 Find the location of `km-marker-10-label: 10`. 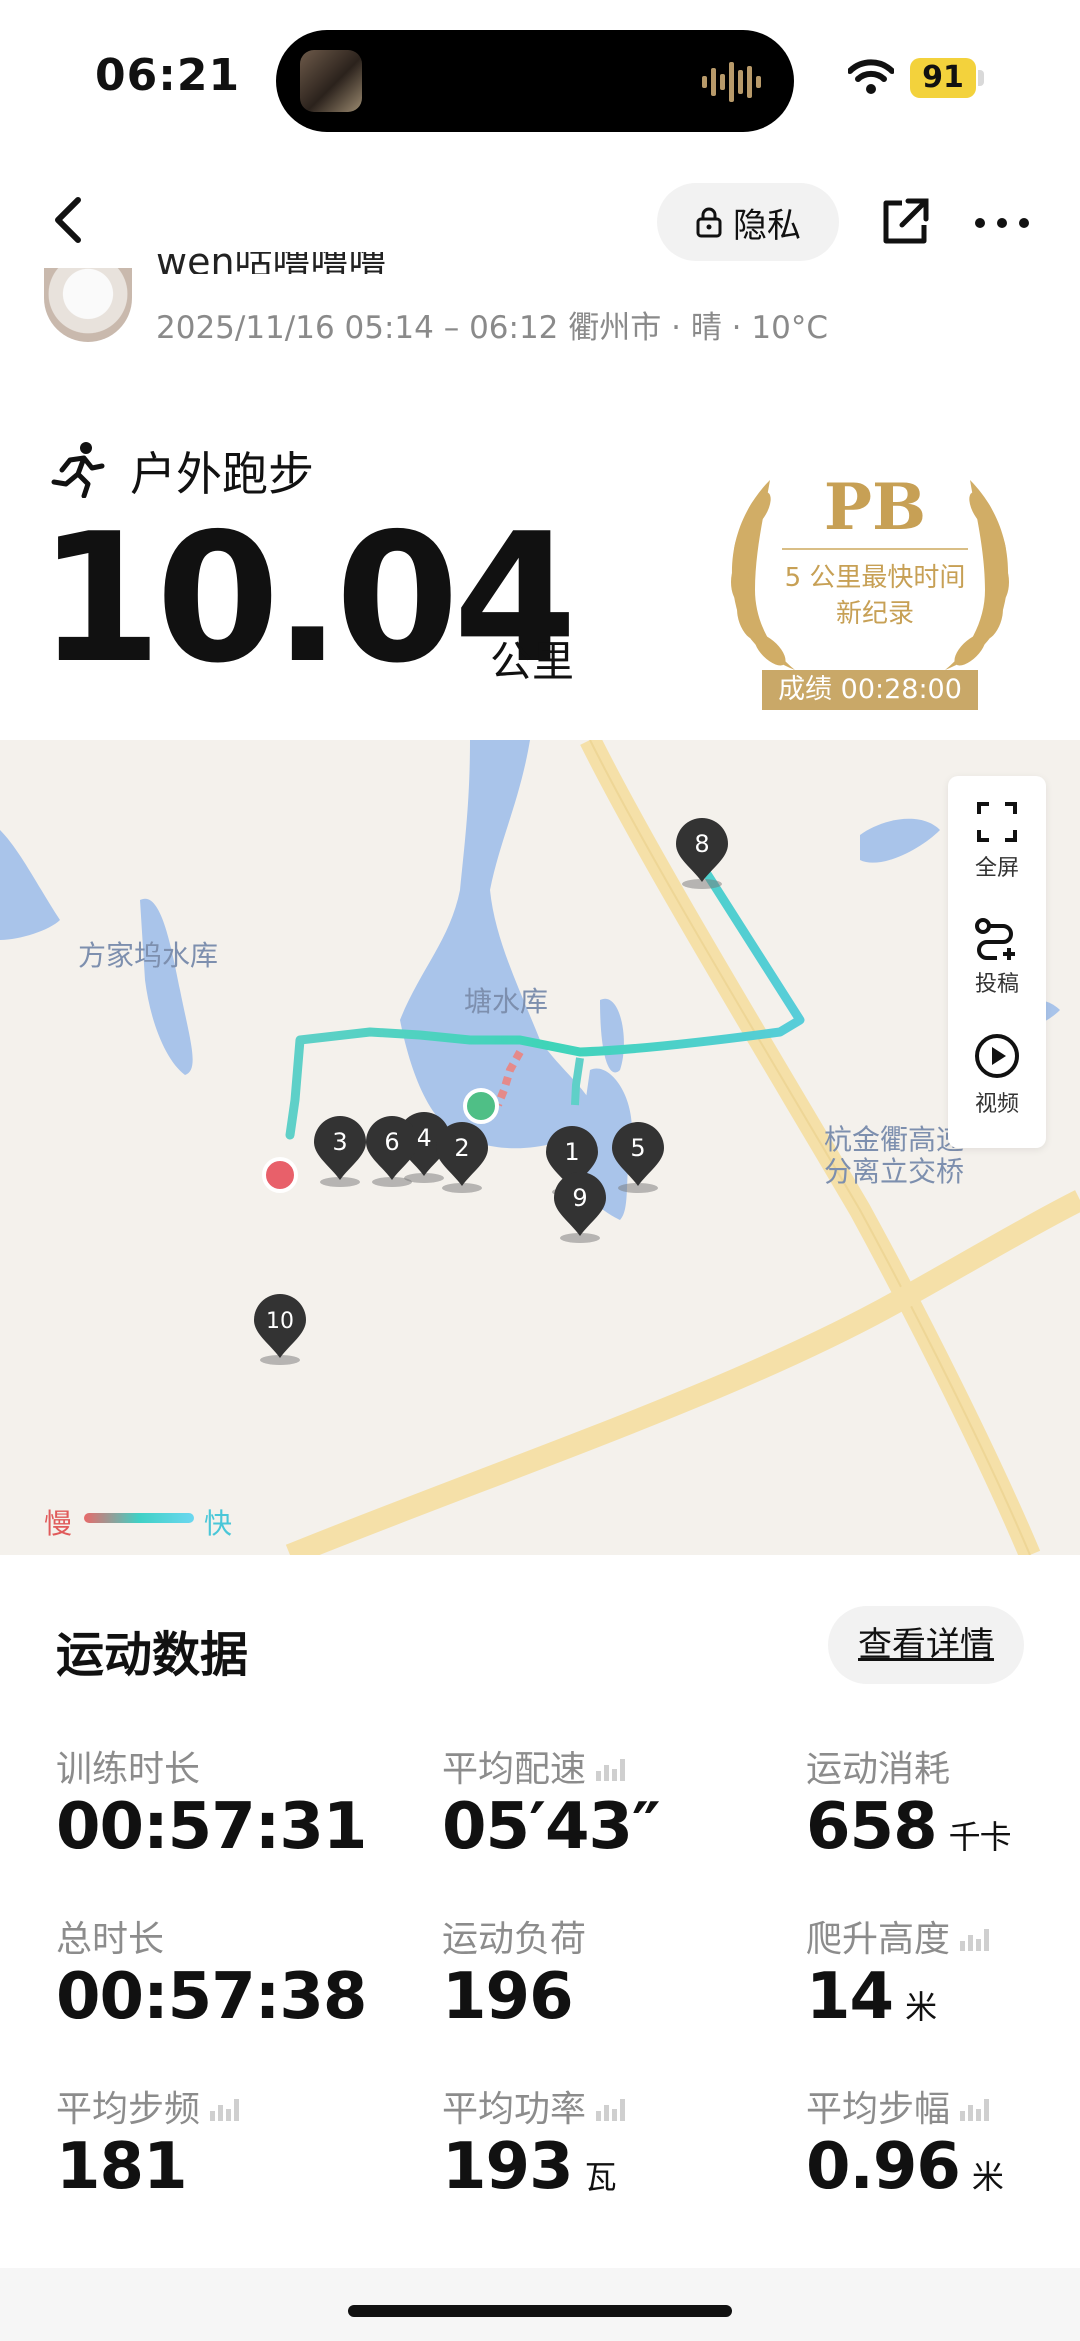

km-marker-10-label: 10 is located at coordinates (280, 1321).